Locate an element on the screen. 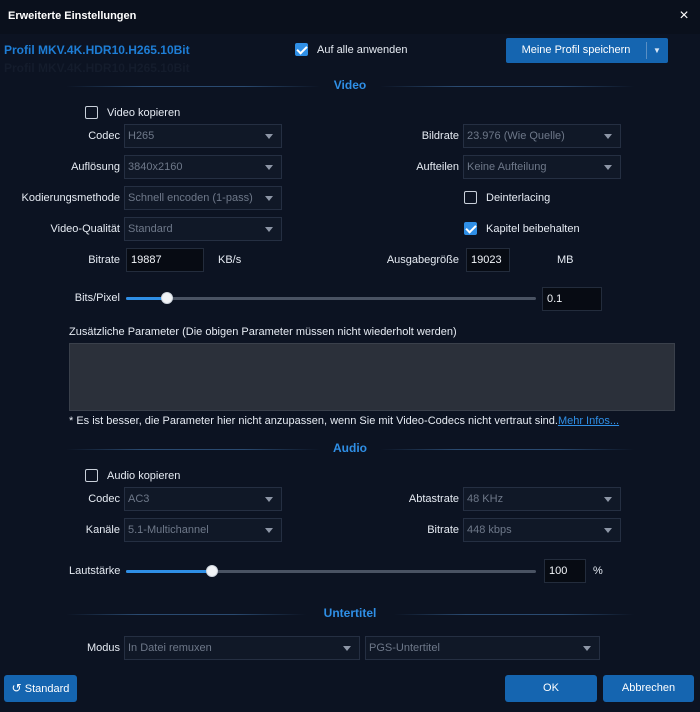 Image resolution: width=700 pixels, height=712 pixels. channels-select: 5.1-Multichannel is located at coordinates (203, 530).